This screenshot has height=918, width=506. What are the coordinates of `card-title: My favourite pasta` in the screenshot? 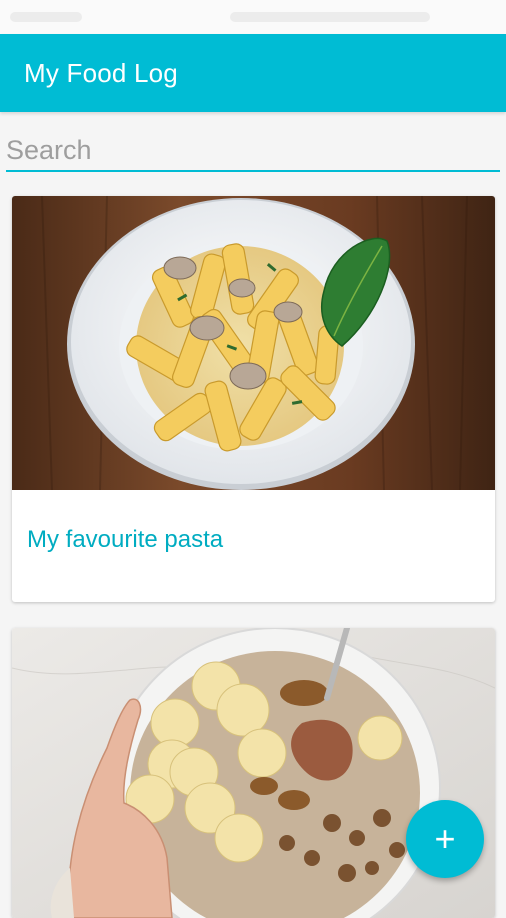 It's located at (125, 539).